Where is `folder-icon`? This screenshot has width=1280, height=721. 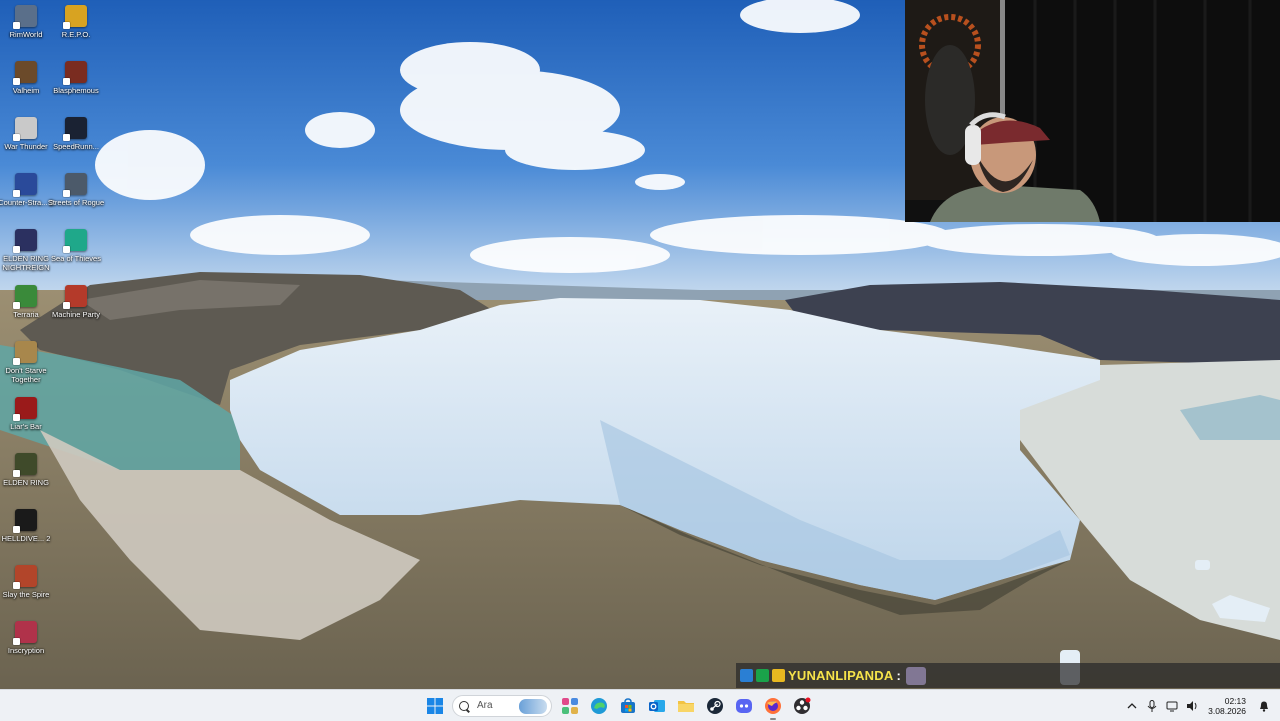 folder-icon is located at coordinates (685, 706).